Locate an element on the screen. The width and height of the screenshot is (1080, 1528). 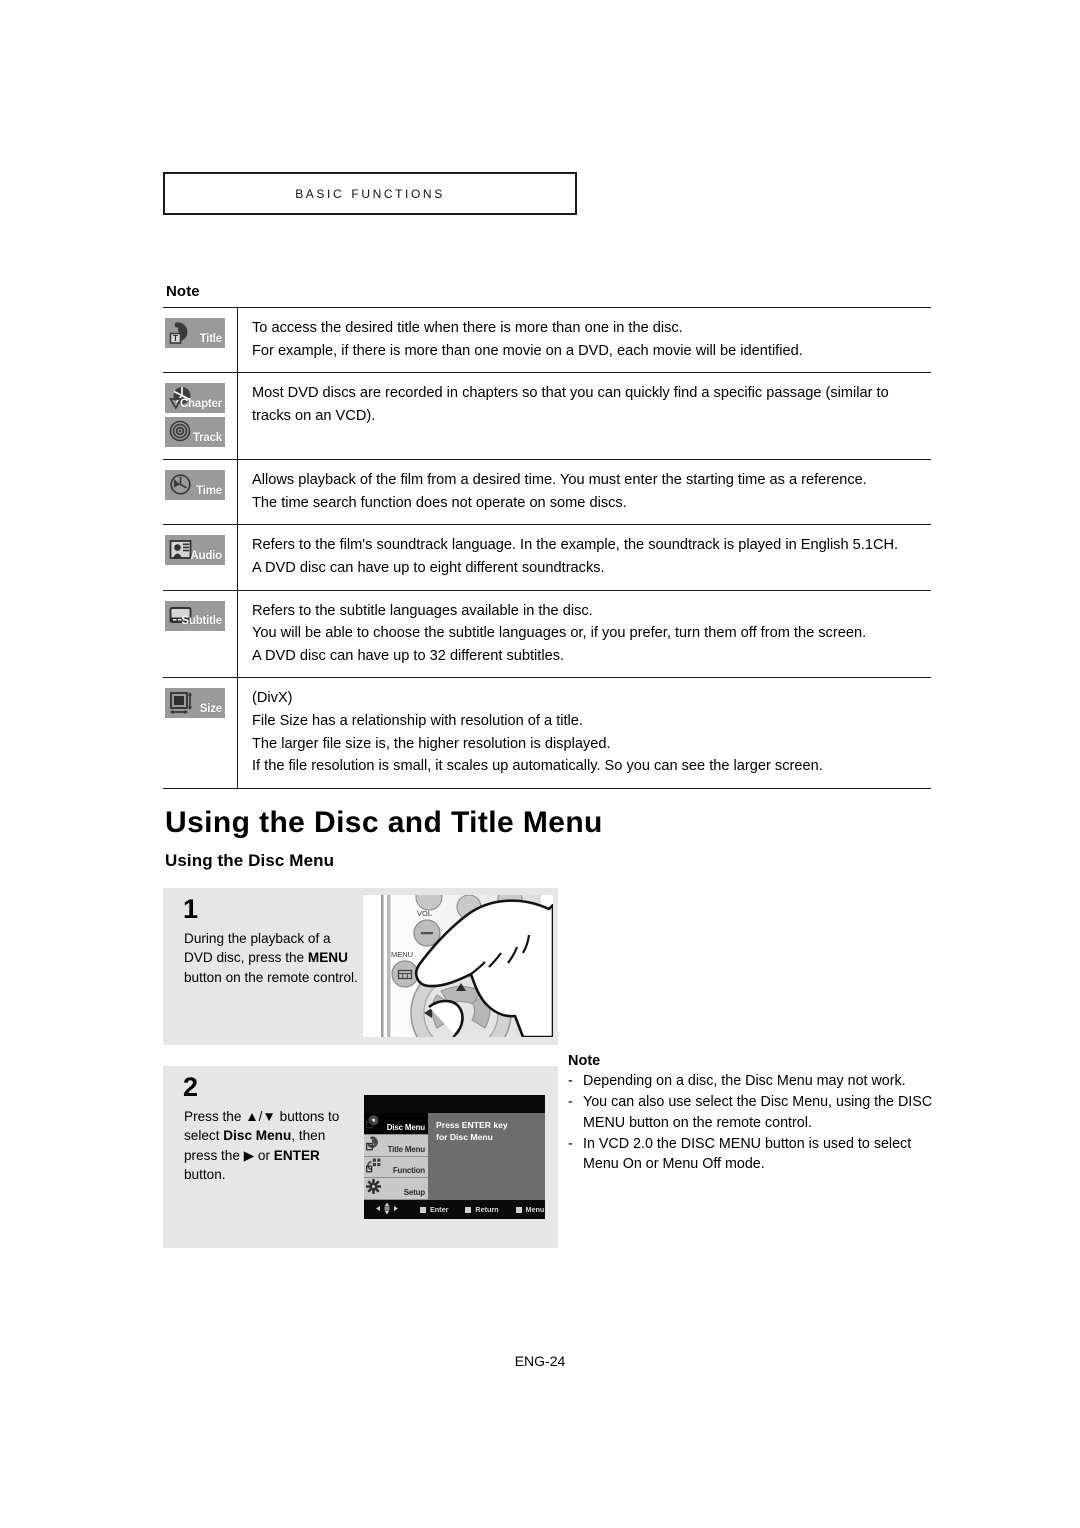
time-icon: Time is located at coordinates (195, 485).